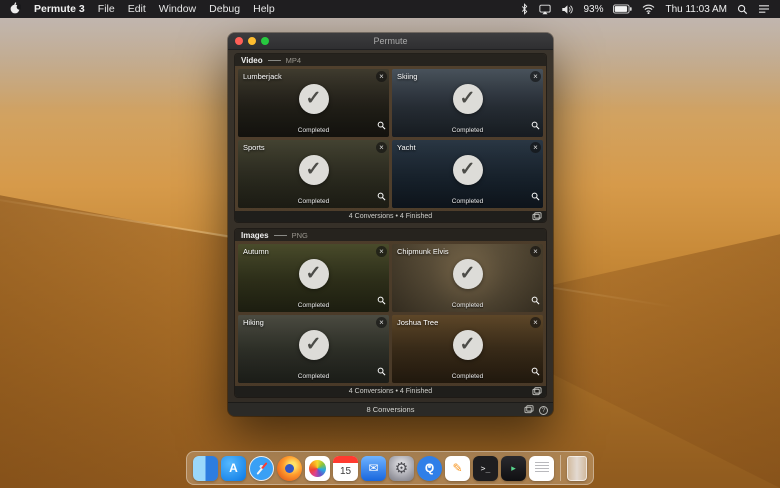 This screenshot has height=488, width=780. Describe the element at coordinates (262, 76) in the screenshot. I see `tile-title: Lumberjack` at that location.